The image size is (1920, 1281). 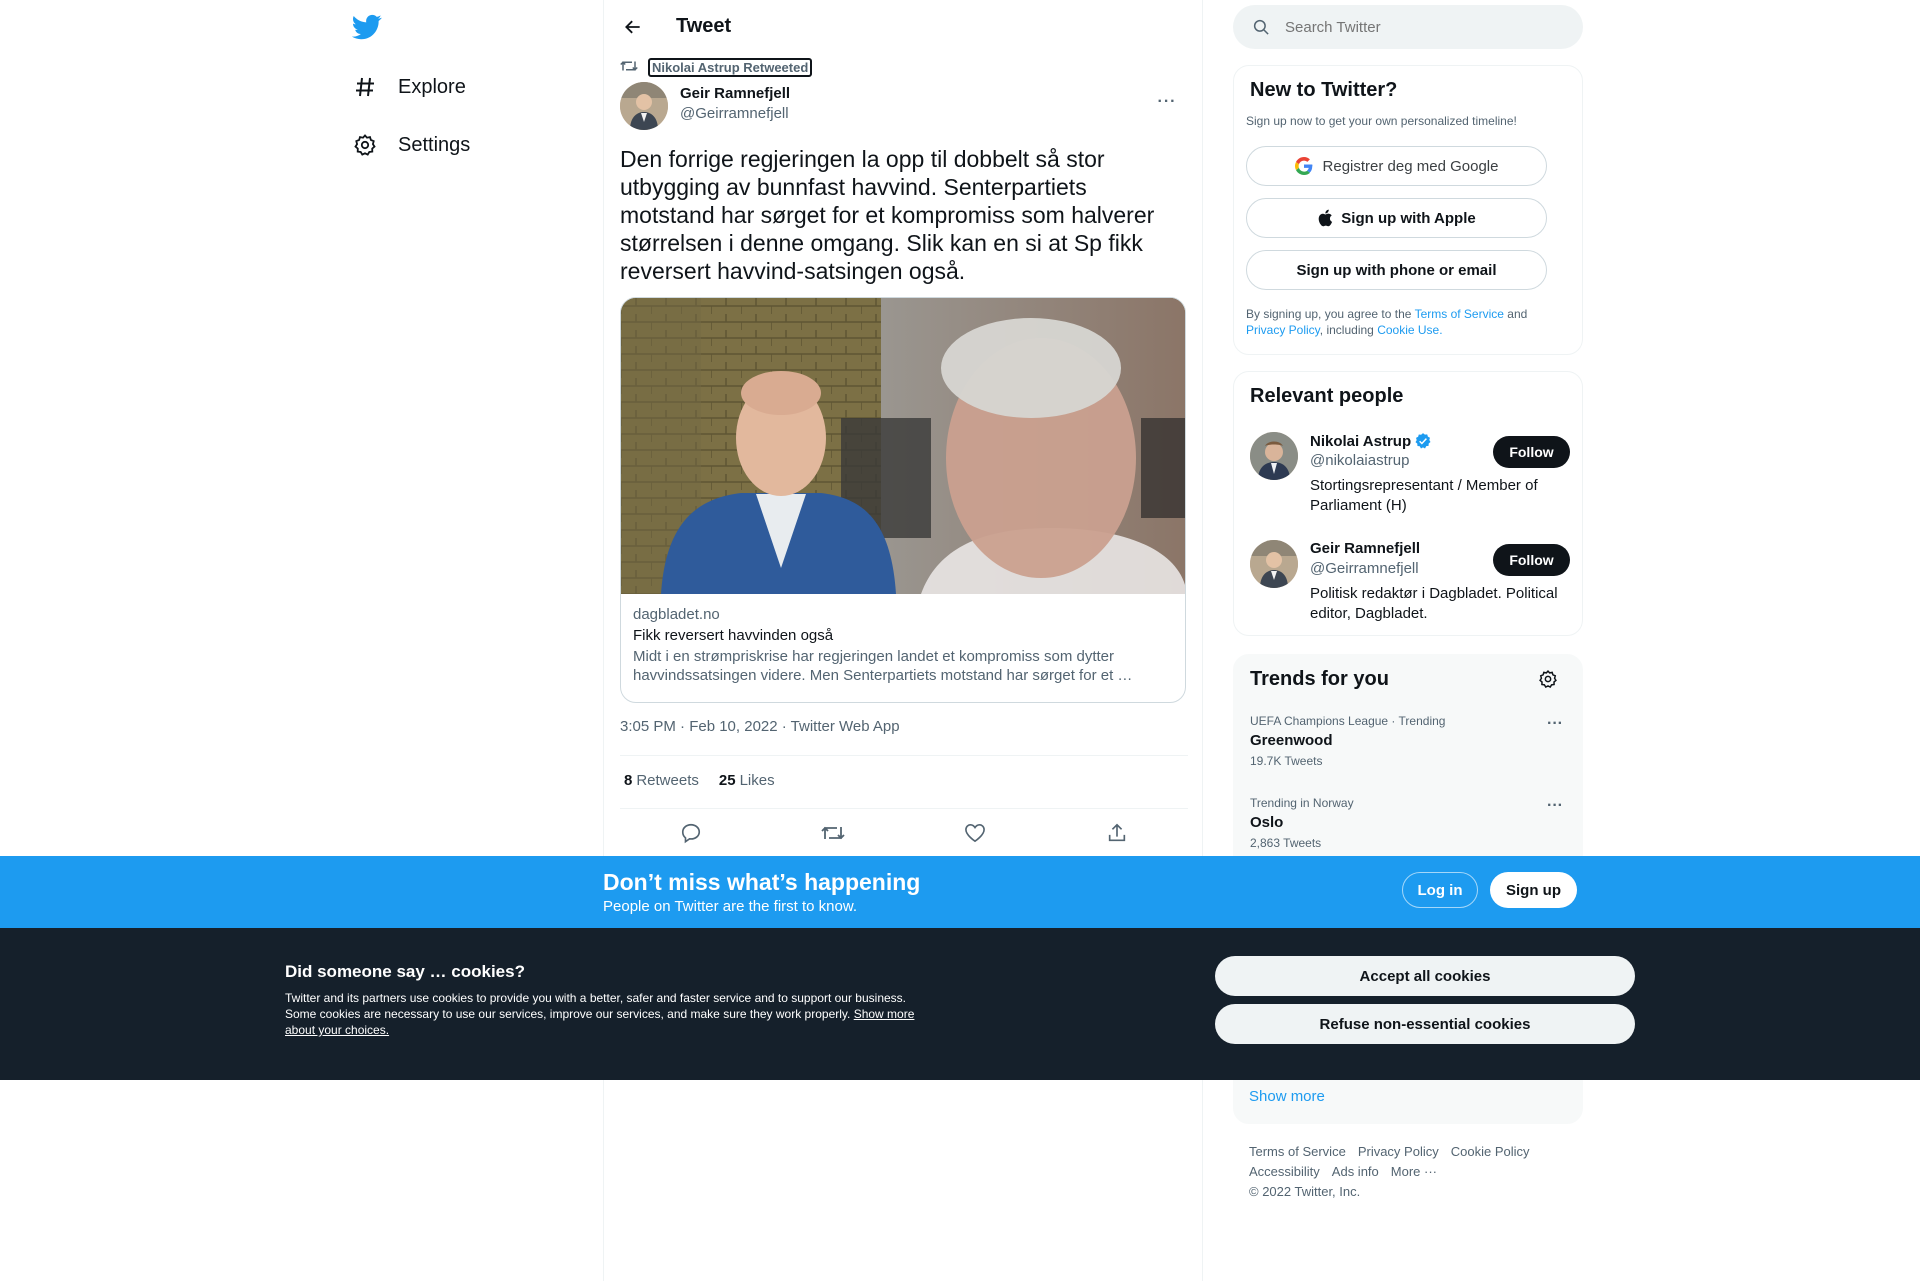 What do you see at coordinates (1284, 1171) in the screenshot?
I see `footer-accessibility-link: Accessibility` at bounding box center [1284, 1171].